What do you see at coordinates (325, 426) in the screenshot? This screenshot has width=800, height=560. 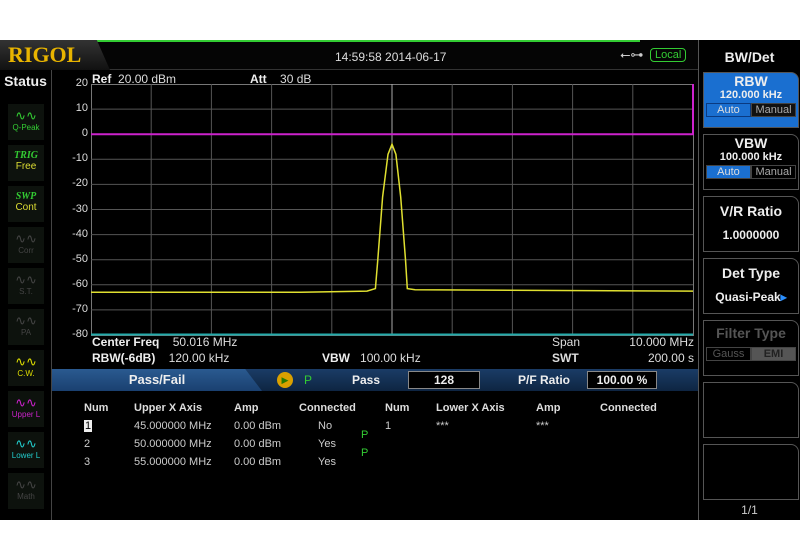 I see `upper-row-cell: No` at bounding box center [325, 426].